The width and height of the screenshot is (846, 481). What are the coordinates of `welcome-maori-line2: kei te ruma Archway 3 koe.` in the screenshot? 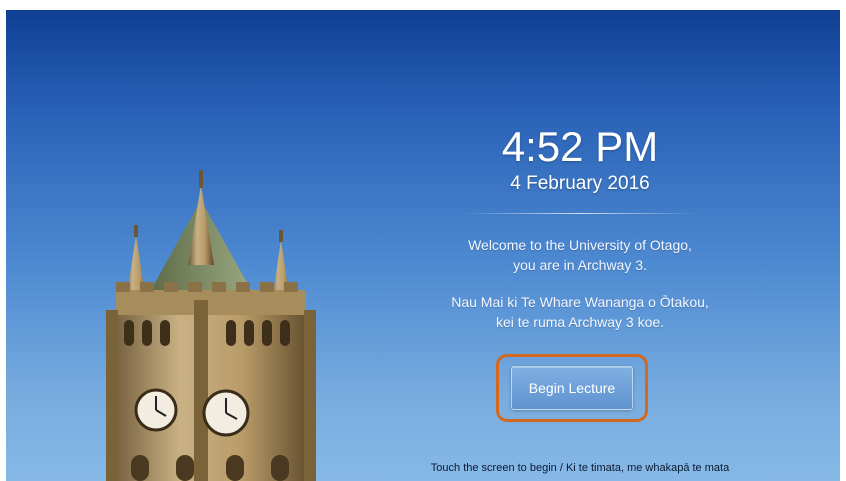 It's located at (580, 322).